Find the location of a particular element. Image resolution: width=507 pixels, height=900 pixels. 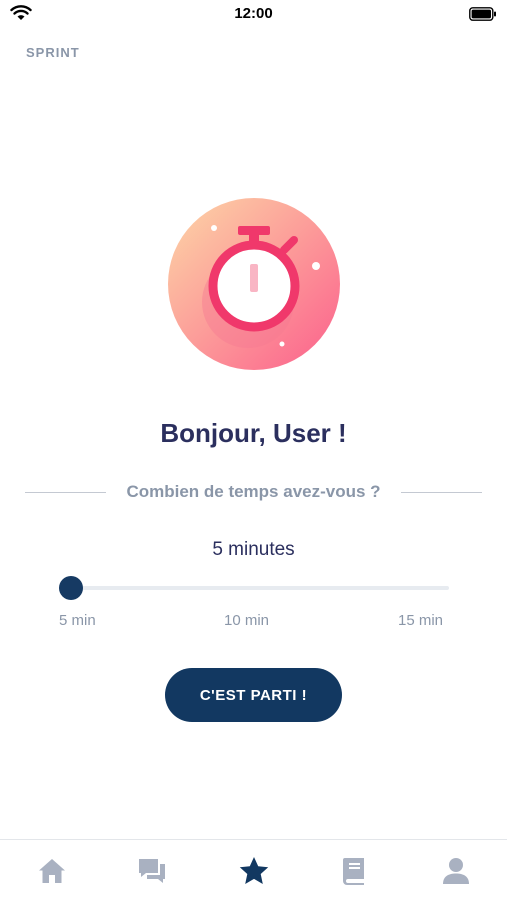

user-icon is located at coordinates (456, 871).